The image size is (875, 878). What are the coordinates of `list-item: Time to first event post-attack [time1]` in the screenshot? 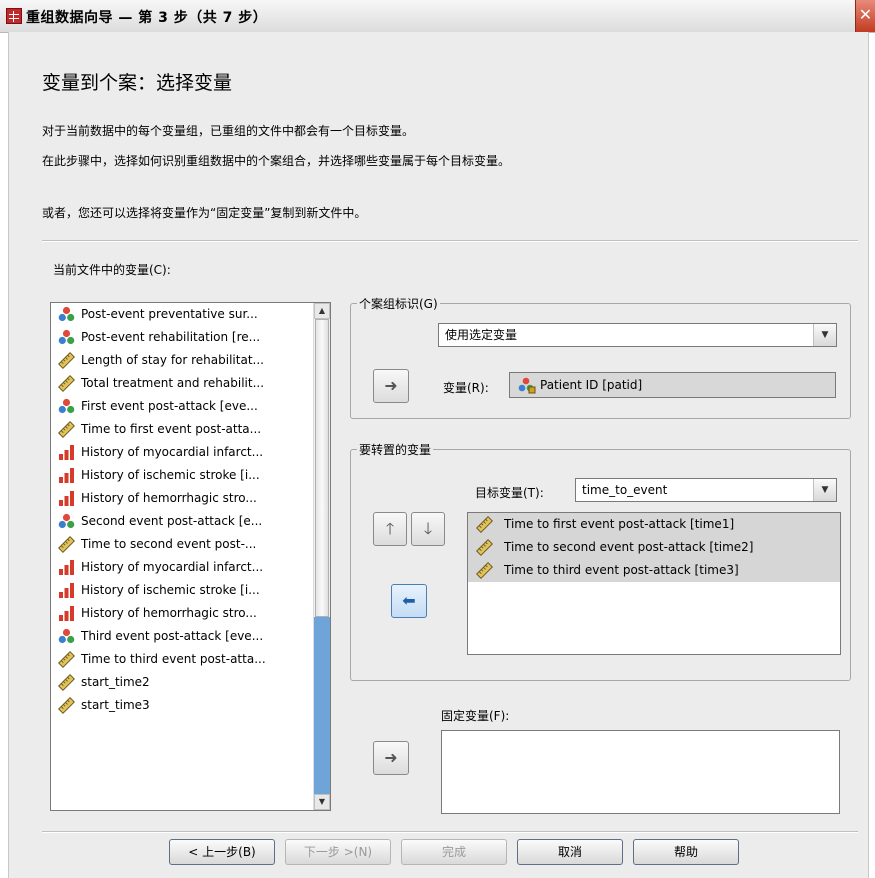 It's located at (654, 524).